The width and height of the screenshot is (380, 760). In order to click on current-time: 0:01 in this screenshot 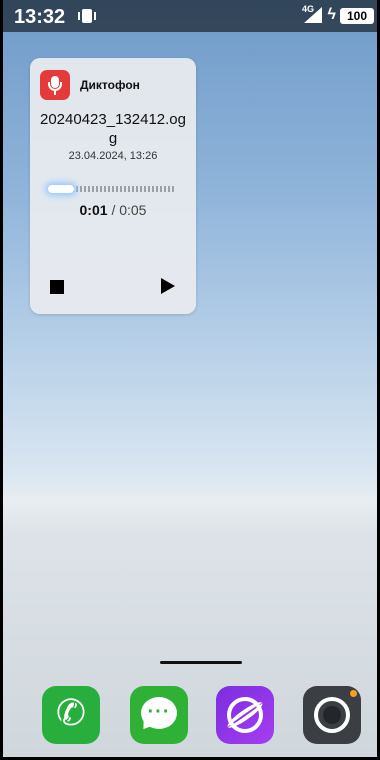, I will do `click(93, 210)`.